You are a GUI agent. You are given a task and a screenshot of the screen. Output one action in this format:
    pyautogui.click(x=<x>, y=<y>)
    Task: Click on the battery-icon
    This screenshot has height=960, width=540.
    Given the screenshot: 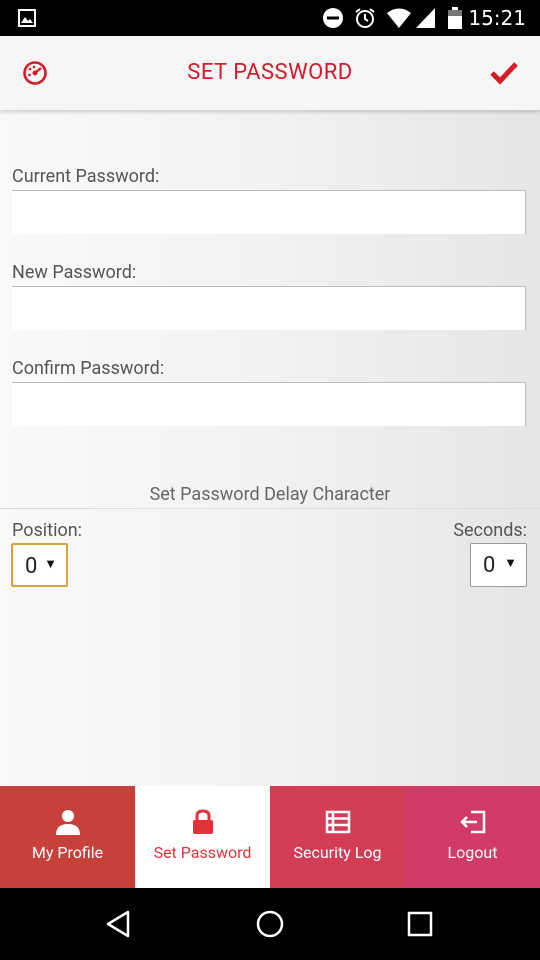 What is the action you would take?
    pyautogui.click(x=455, y=18)
    